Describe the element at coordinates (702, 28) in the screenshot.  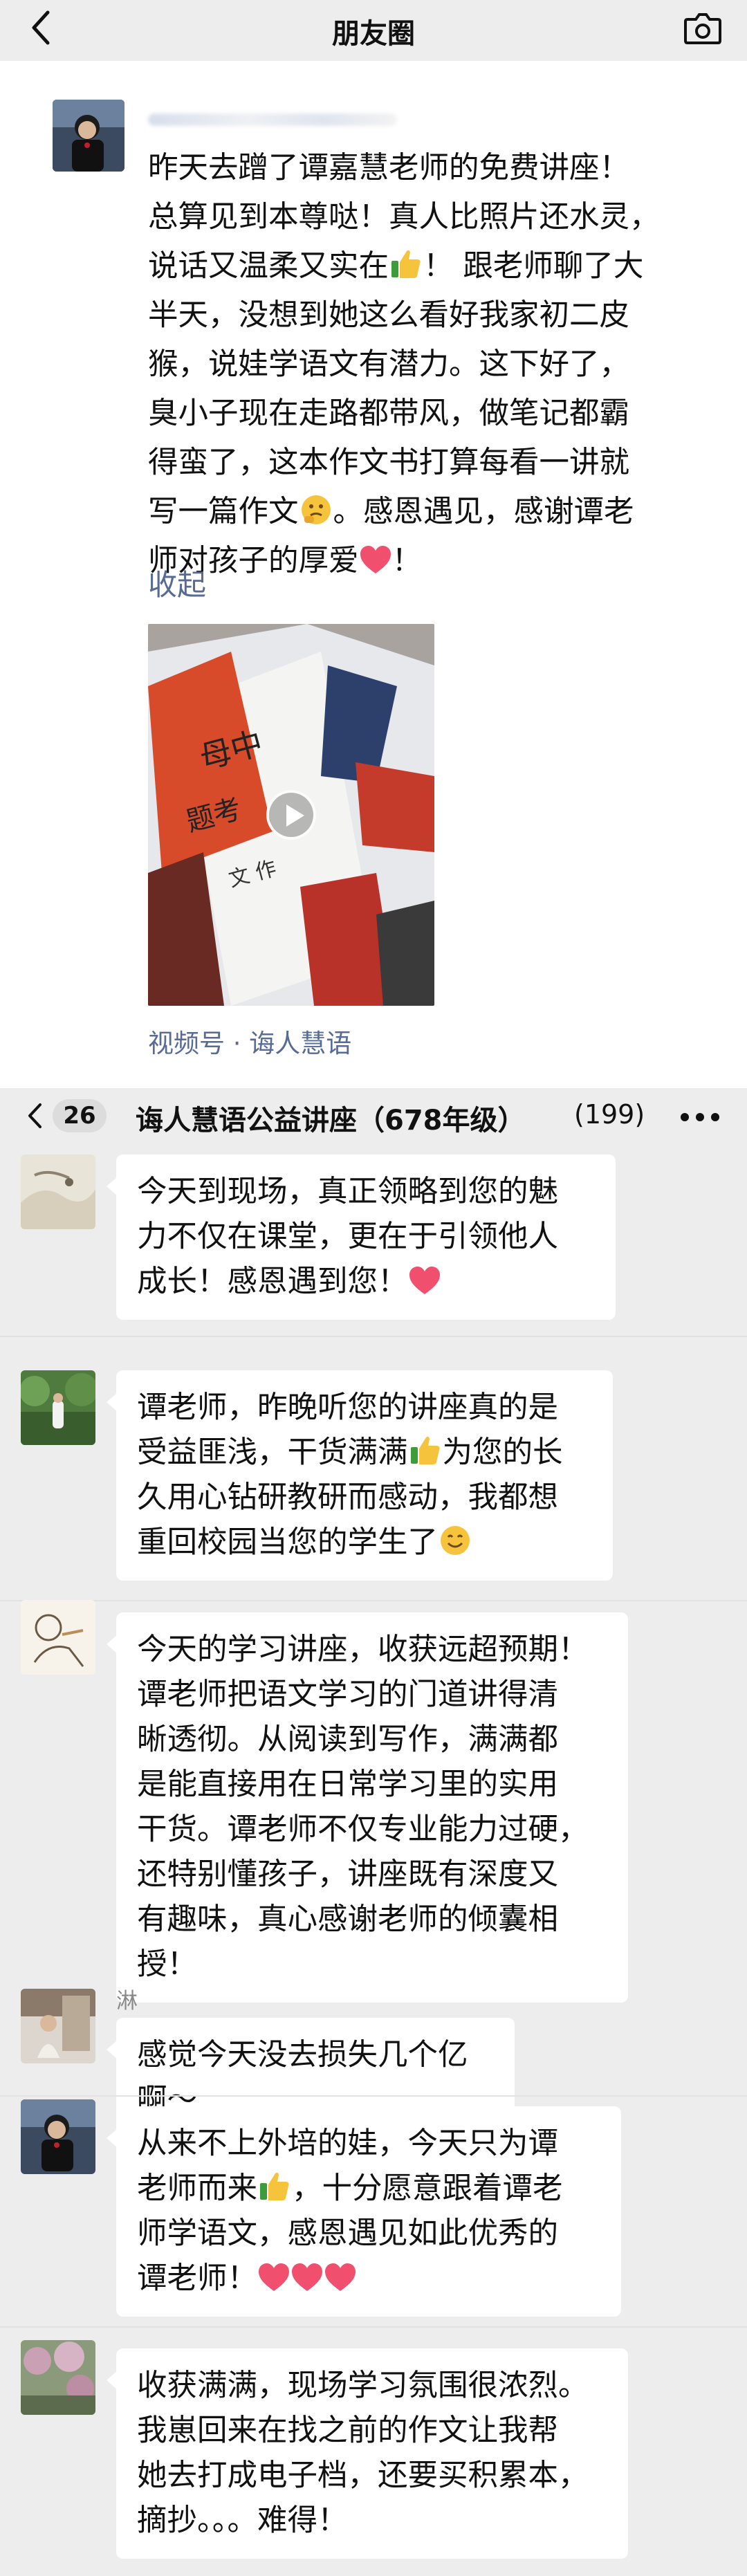
I see `camera-icon` at that location.